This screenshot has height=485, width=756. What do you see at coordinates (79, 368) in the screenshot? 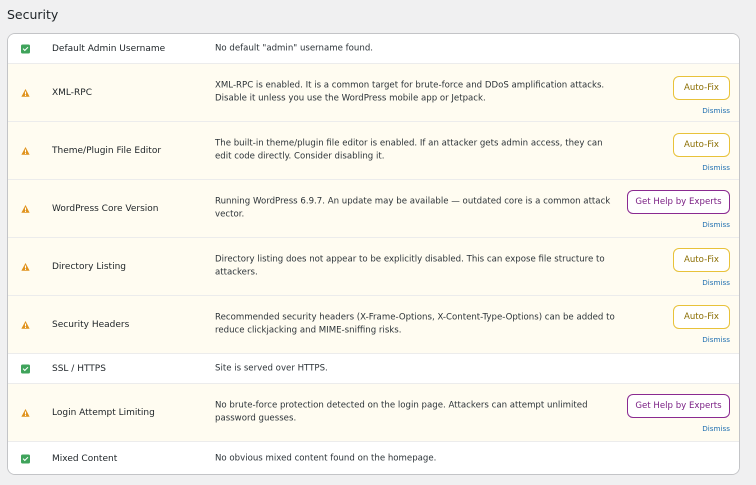
I see `check-label: SSL / HTTPS` at bounding box center [79, 368].